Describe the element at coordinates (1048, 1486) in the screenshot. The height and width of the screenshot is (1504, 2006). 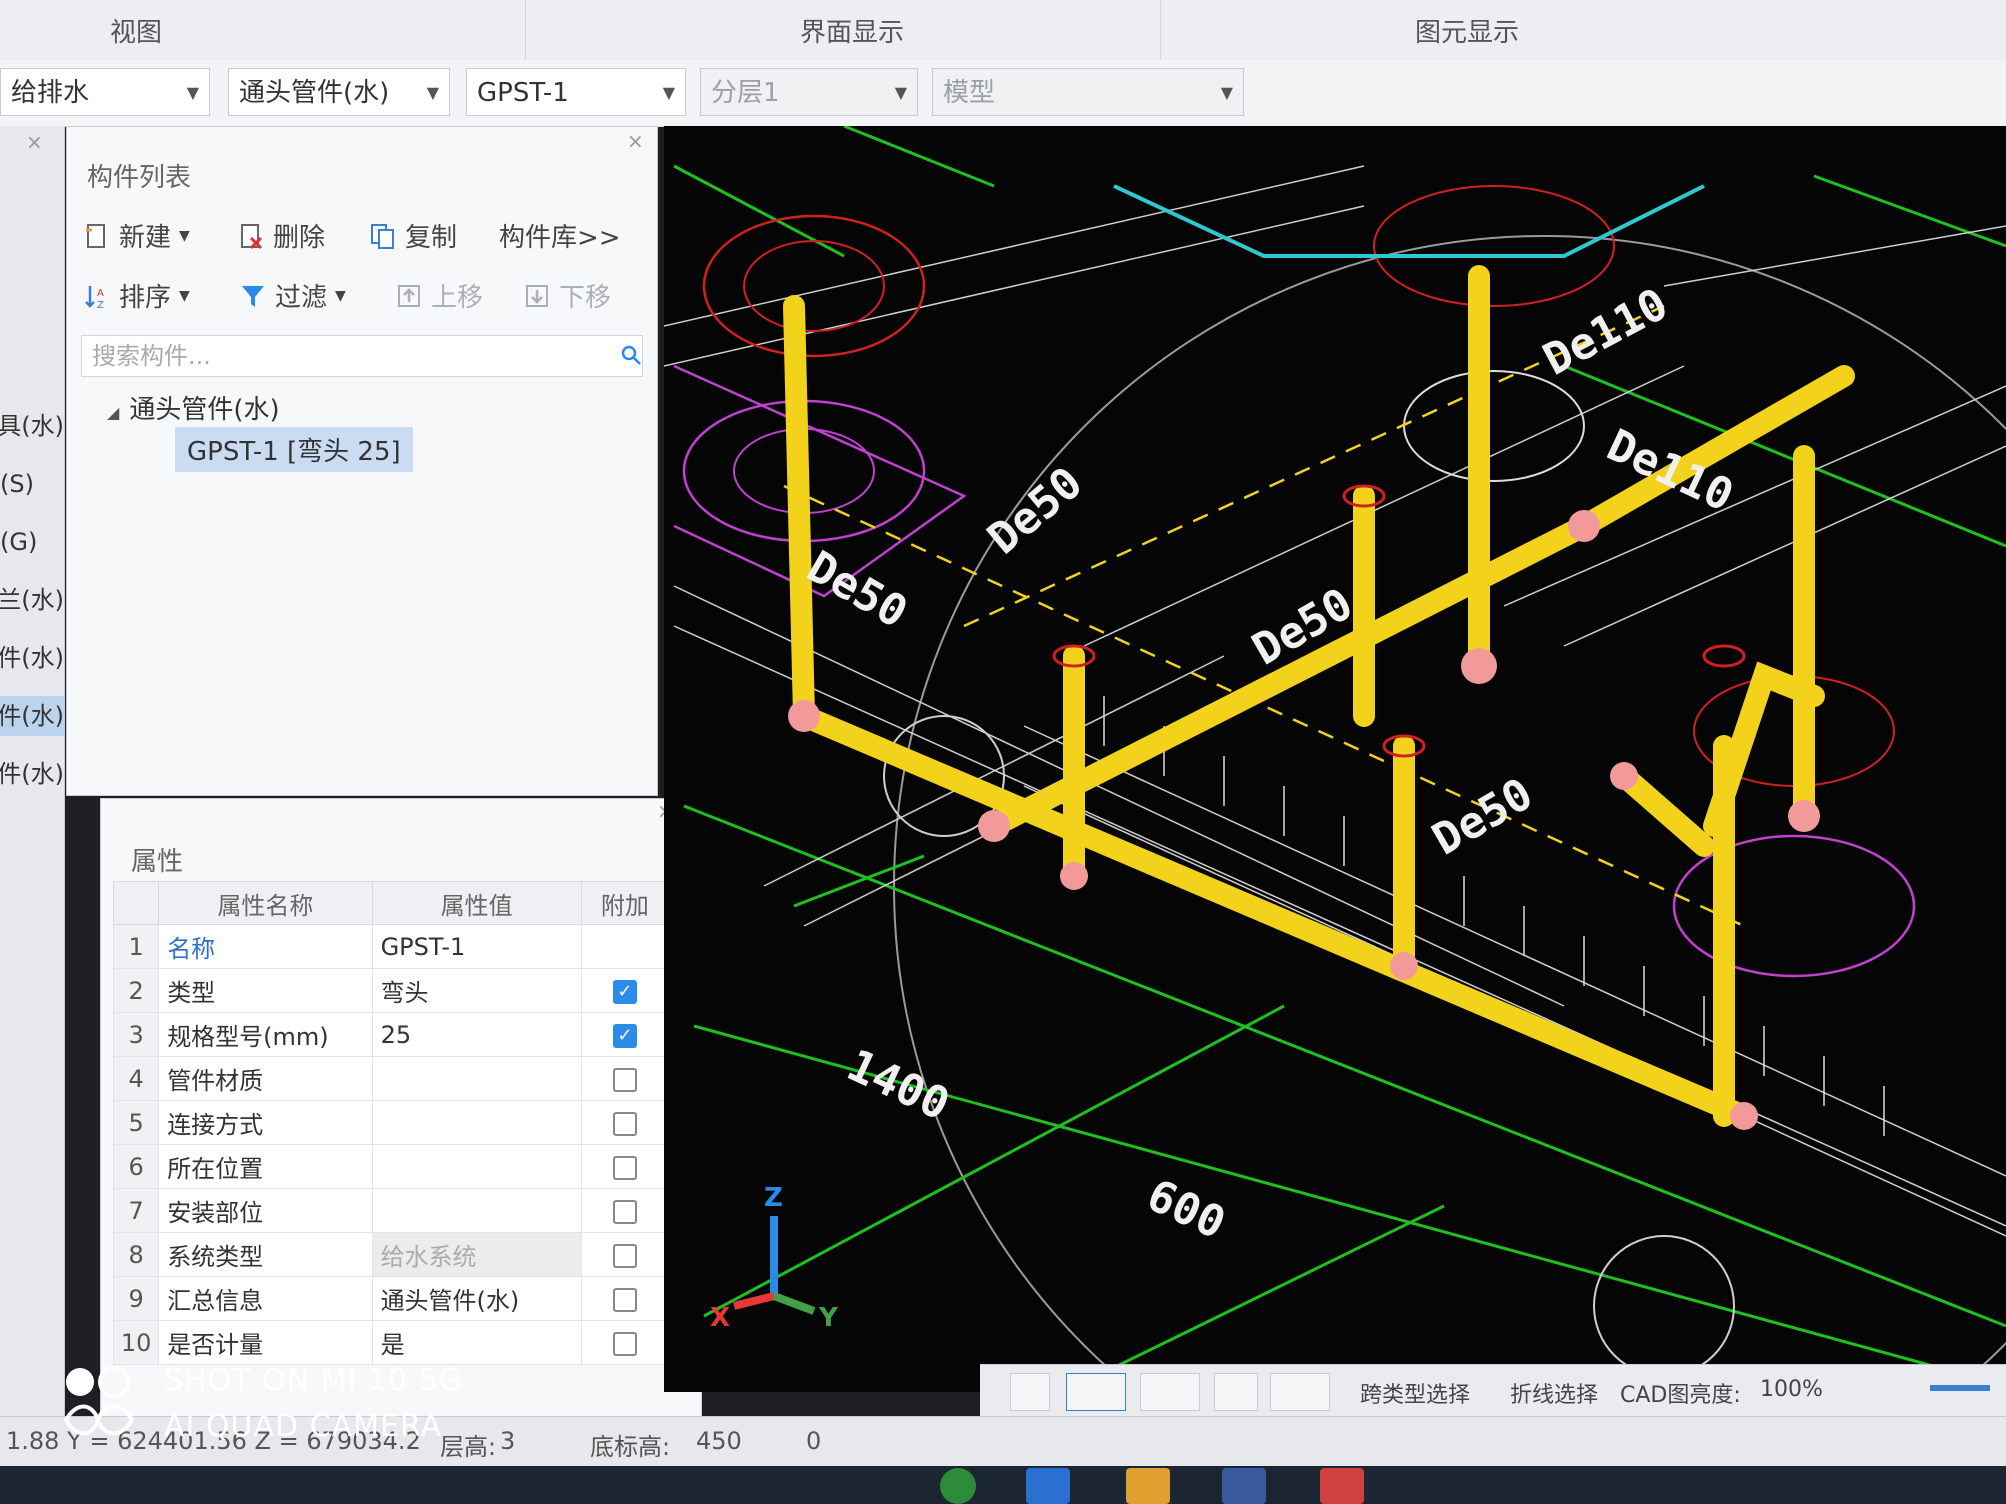
I see `app-a-icon` at that location.